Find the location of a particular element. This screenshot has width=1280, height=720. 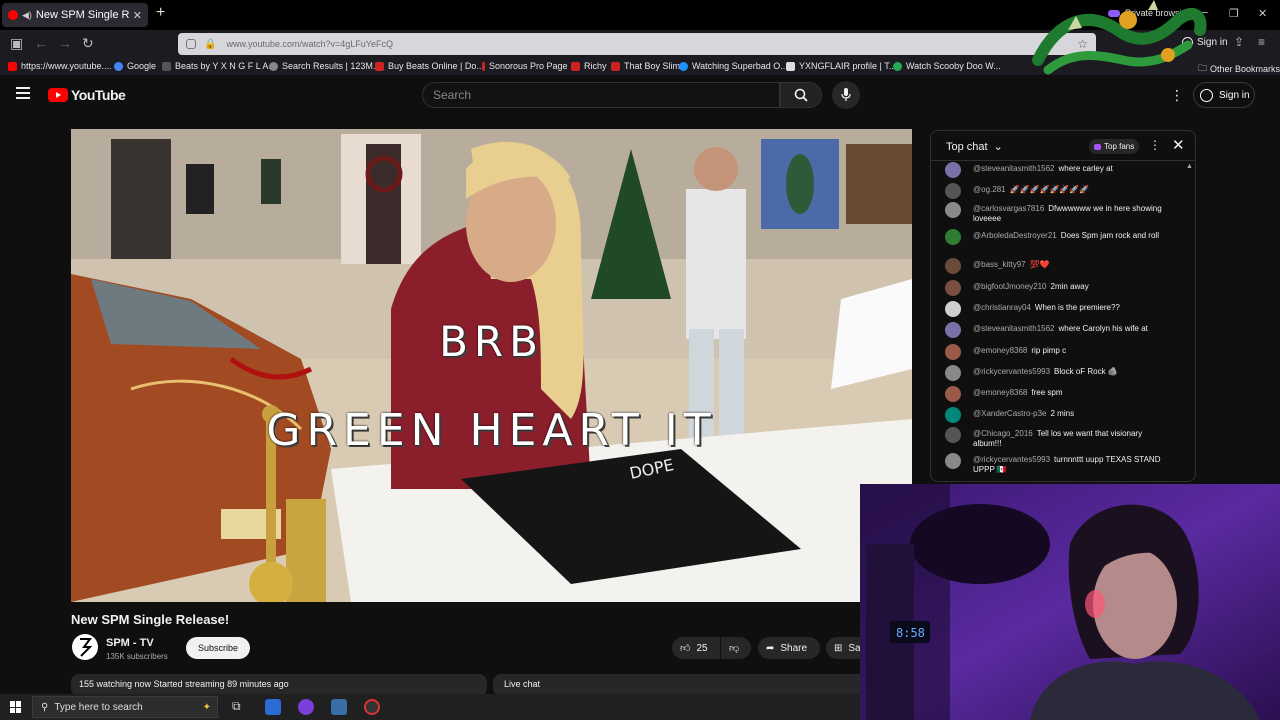

restore-icon: ❐ is located at coordinates (1234, 13).